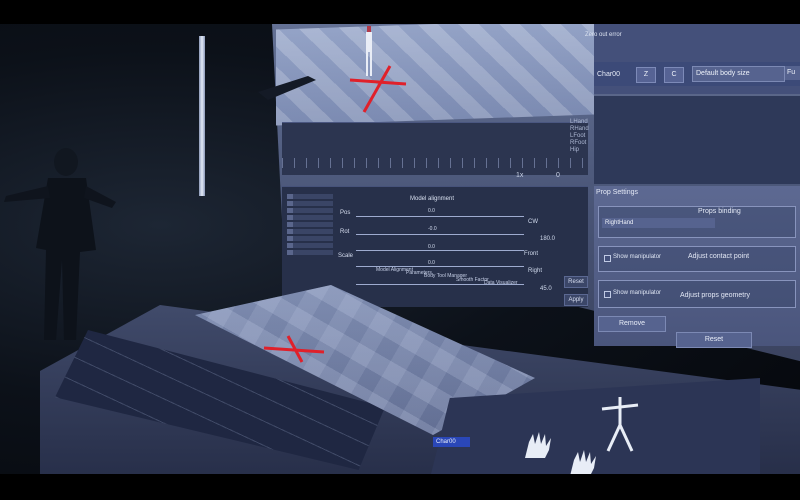 The image size is (800, 500). Describe the element at coordinates (501, 283) in the screenshot. I see `tab-data-visualizer: Data Visualizer` at that location.